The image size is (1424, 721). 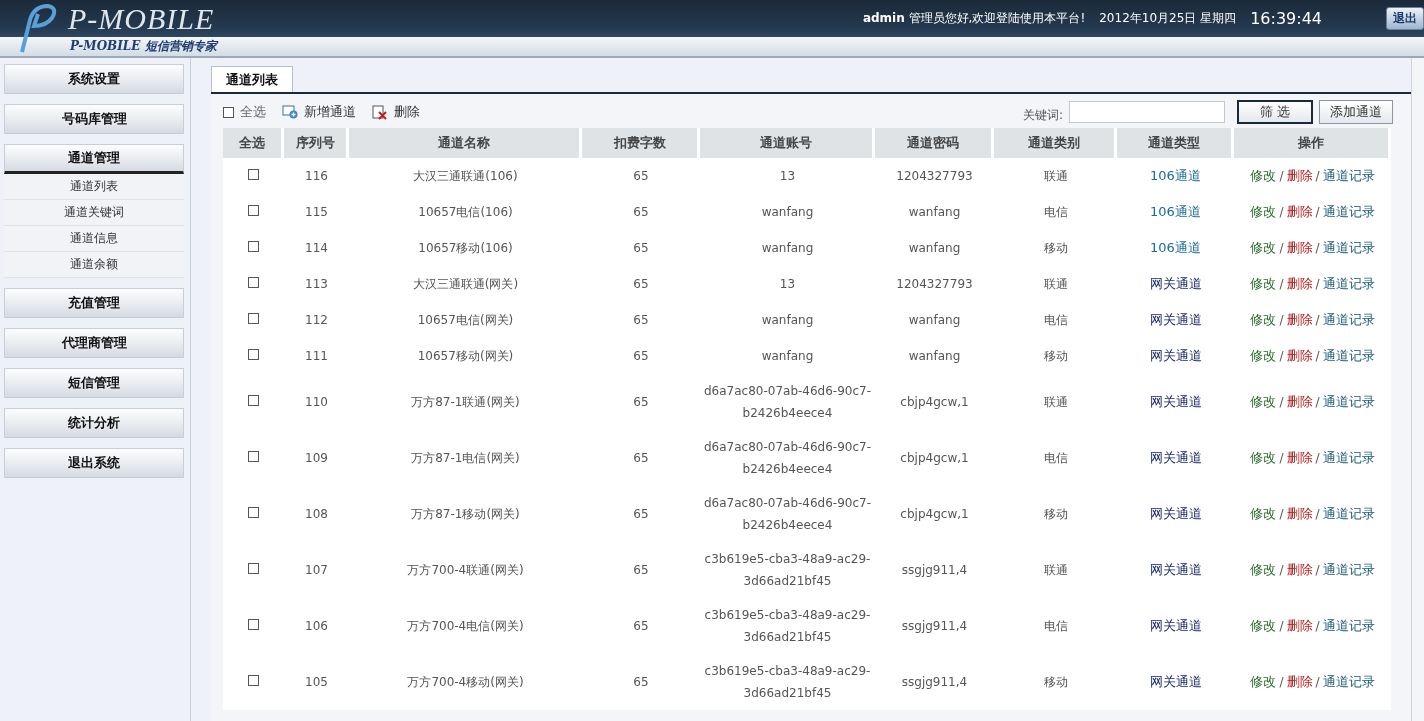 I want to click on sidebar-group: 通道管理, so click(x=94, y=159).